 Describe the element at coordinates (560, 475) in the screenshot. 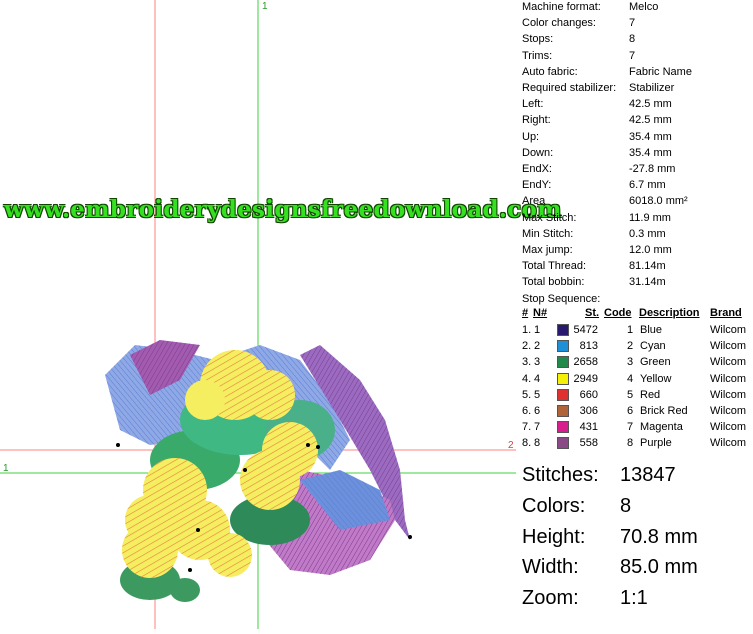

I see `summary-label: Stitches:` at that location.